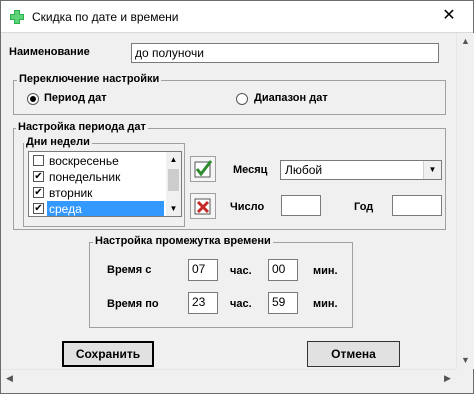  I want to click on month-select: Любой ▼, so click(361, 170).